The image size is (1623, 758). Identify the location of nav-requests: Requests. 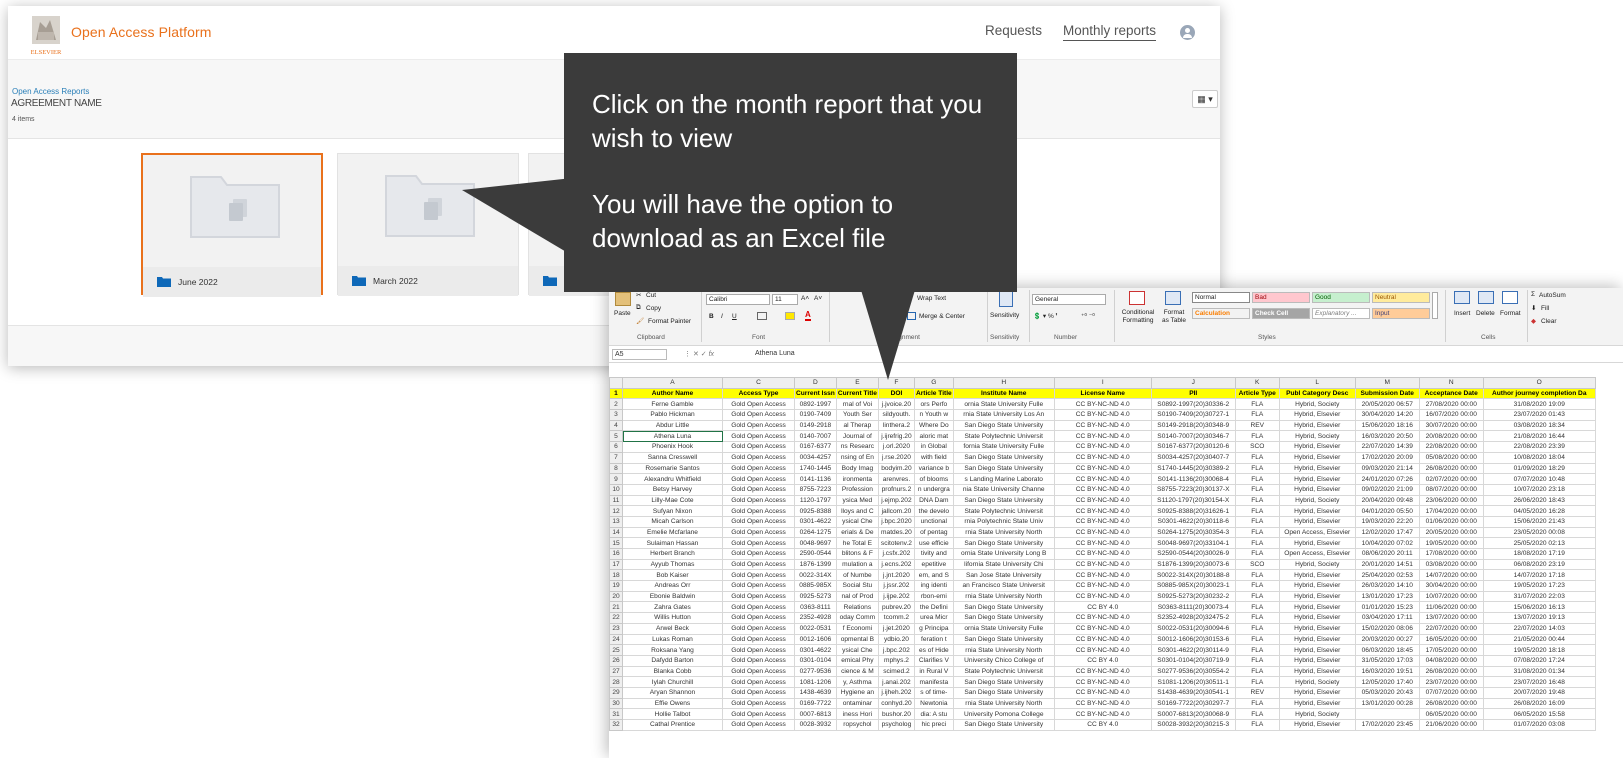
(1013, 30).